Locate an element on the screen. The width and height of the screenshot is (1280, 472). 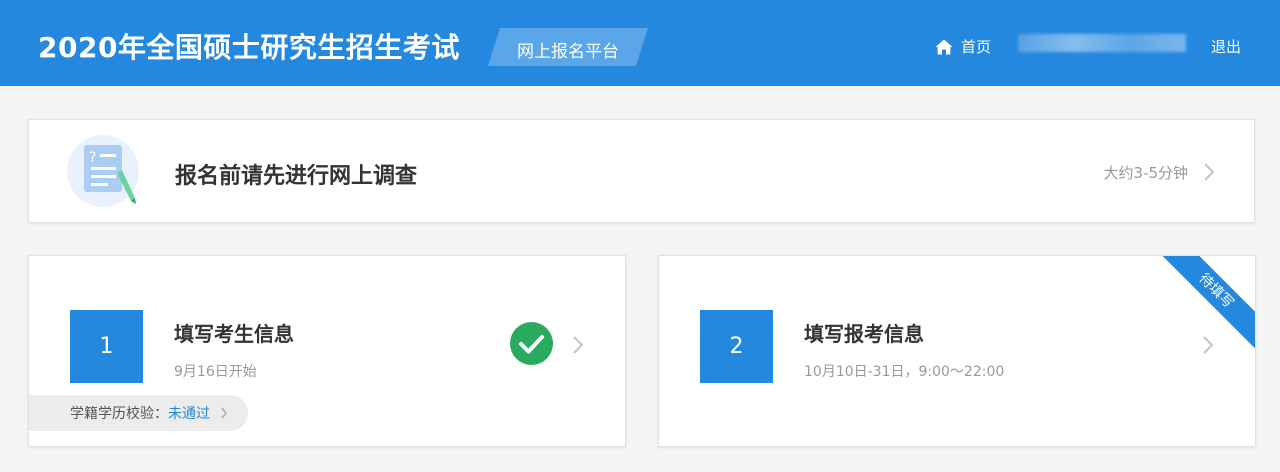
check-circle-icon is located at coordinates (531, 343).